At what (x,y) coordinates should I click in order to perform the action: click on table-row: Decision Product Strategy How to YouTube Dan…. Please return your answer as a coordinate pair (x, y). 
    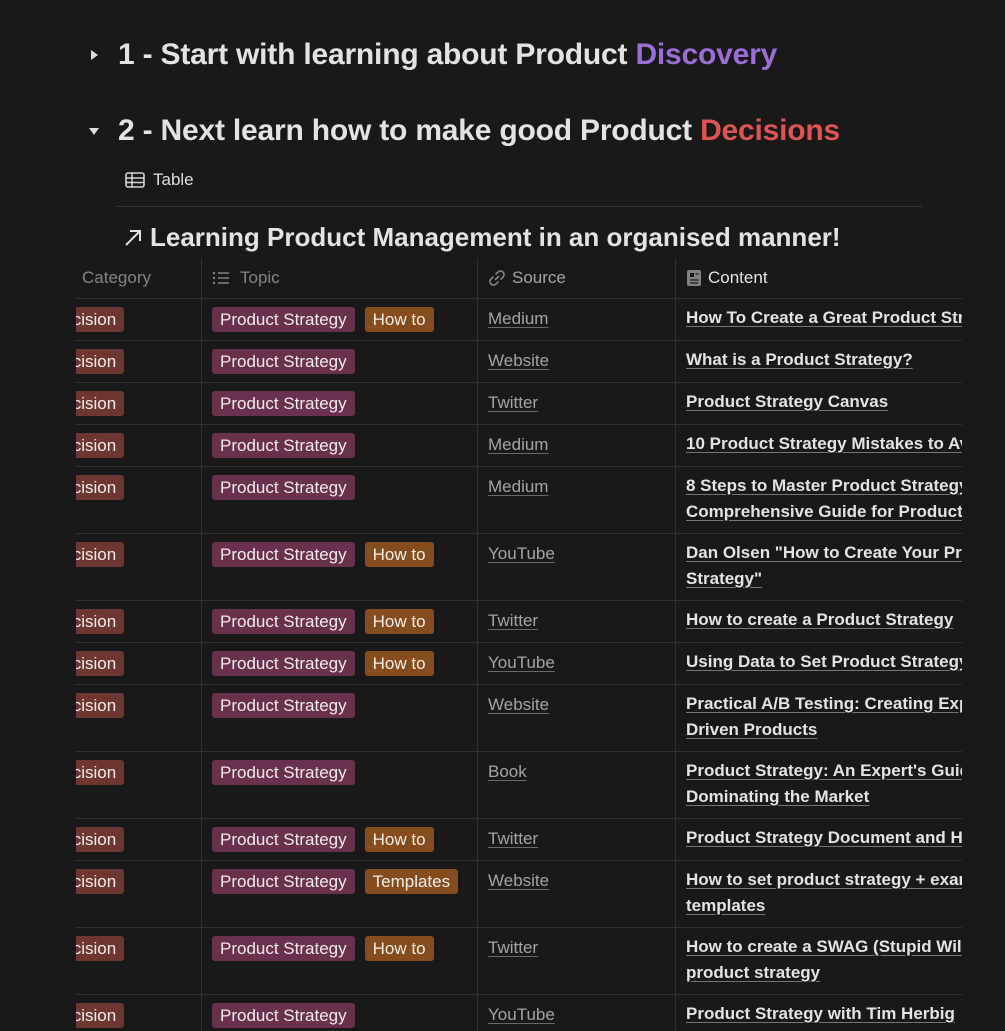
    Looking at the image, I should click on (519, 567).